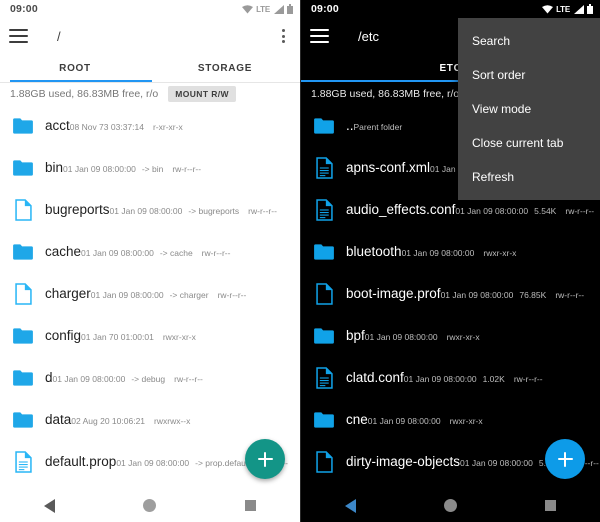 The image size is (600, 522). What do you see at coordinates (529, 177) in the screenshot?
I see `menu-item-refresh: Refresh` at bounding box center [529, 177].